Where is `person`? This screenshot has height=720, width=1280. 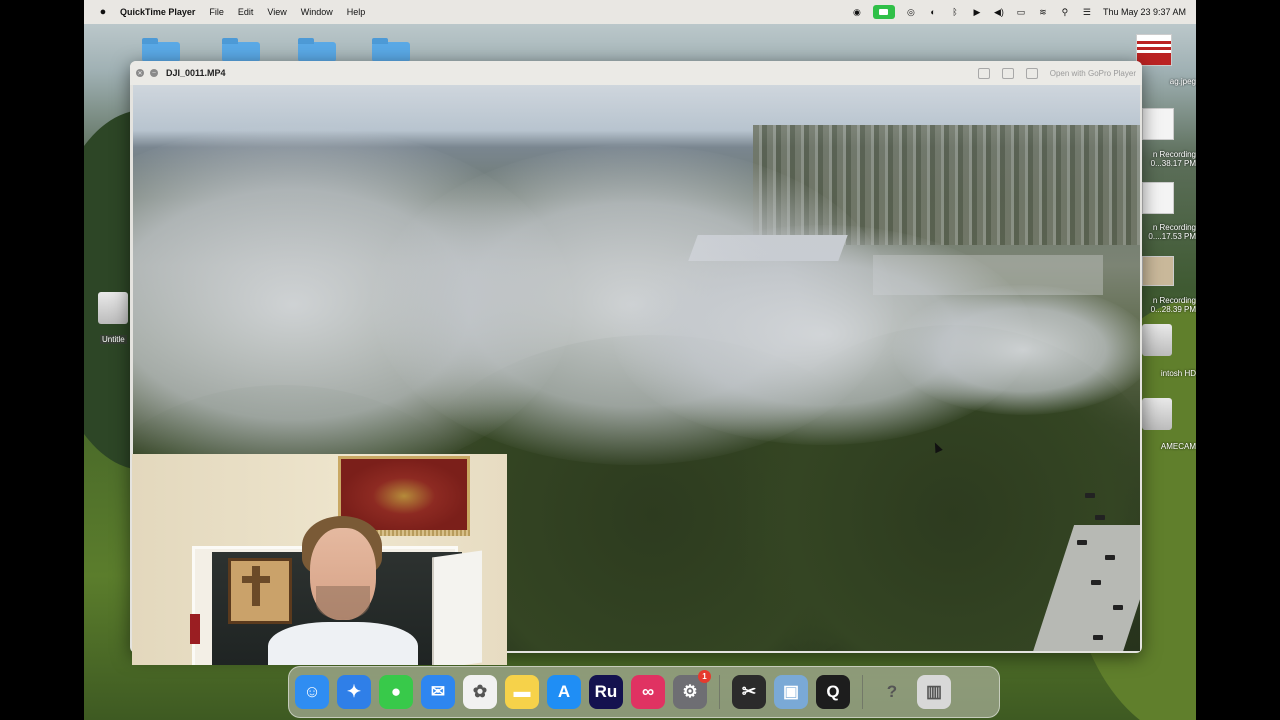 person is located at coordinates (343, 589).